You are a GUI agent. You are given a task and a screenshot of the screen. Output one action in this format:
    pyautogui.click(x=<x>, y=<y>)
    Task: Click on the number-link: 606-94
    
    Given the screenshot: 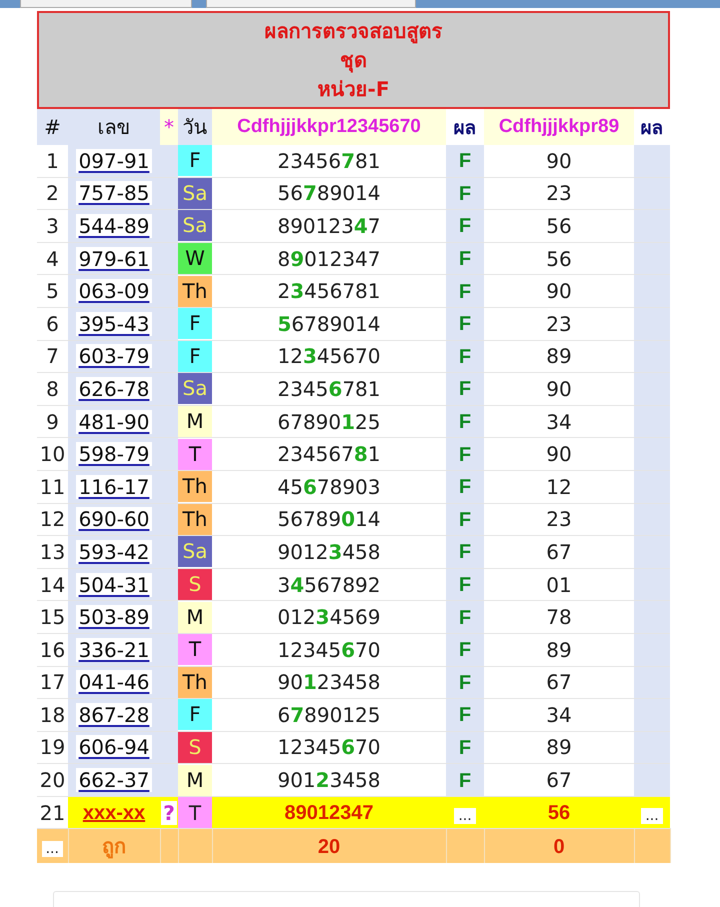 What is the action you would take?
    pyautogui.click(x=114, y=747)
    